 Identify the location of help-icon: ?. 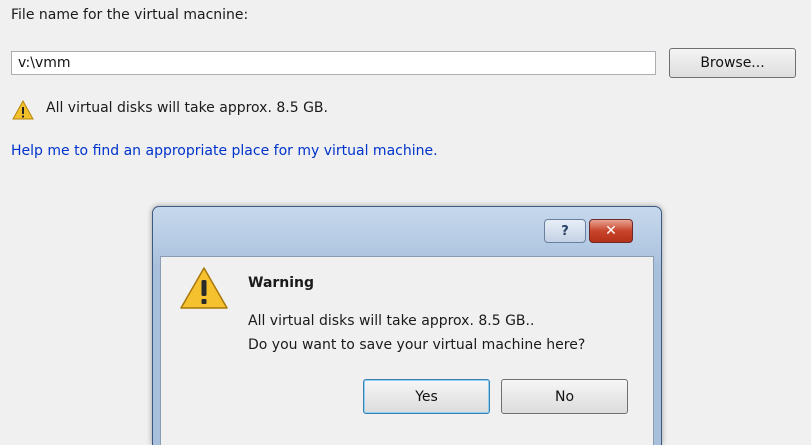
(565, 231).